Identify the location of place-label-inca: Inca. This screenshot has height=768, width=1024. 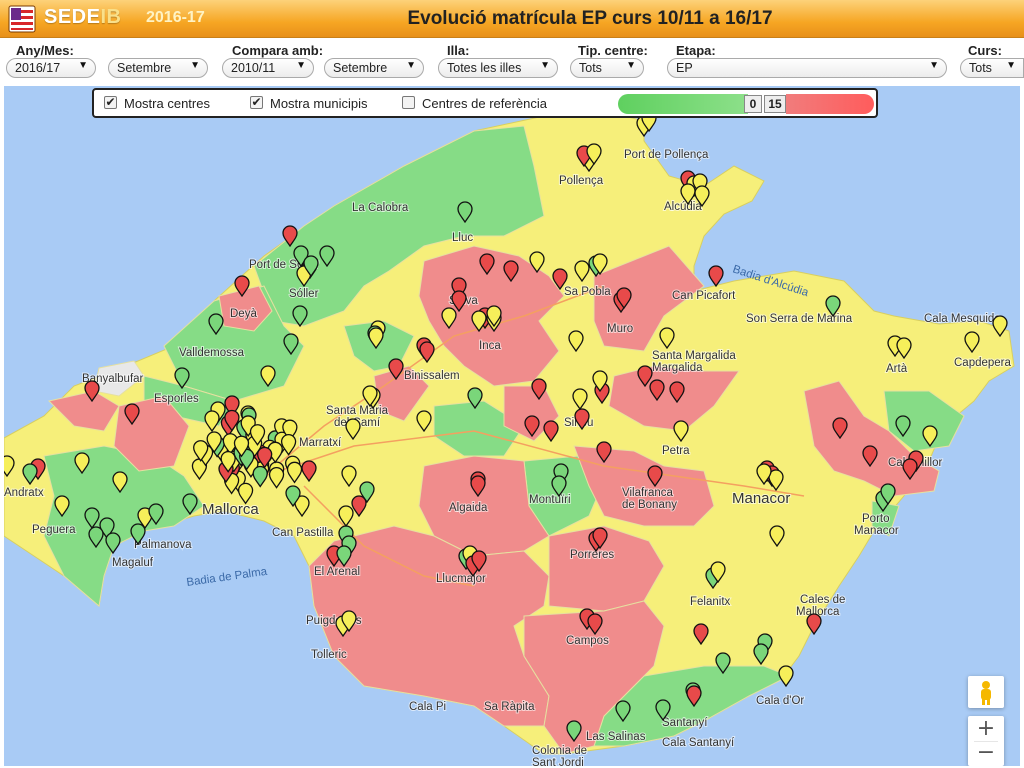
(490, 346).